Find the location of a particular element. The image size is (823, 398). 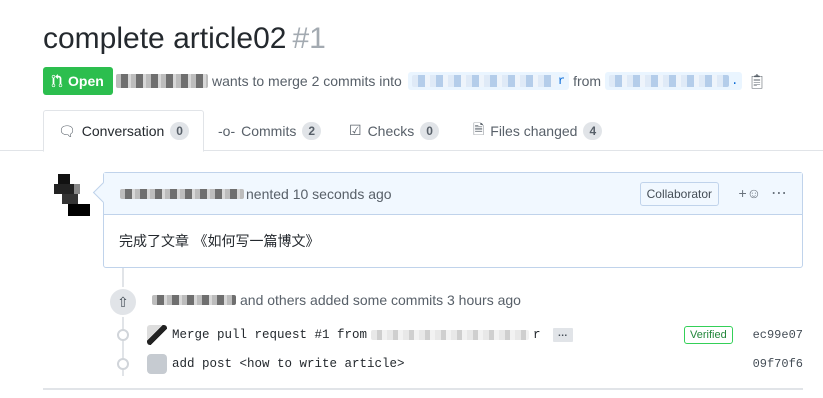

collaborator-badge: Collaborator is located at coordinates (679, 194).